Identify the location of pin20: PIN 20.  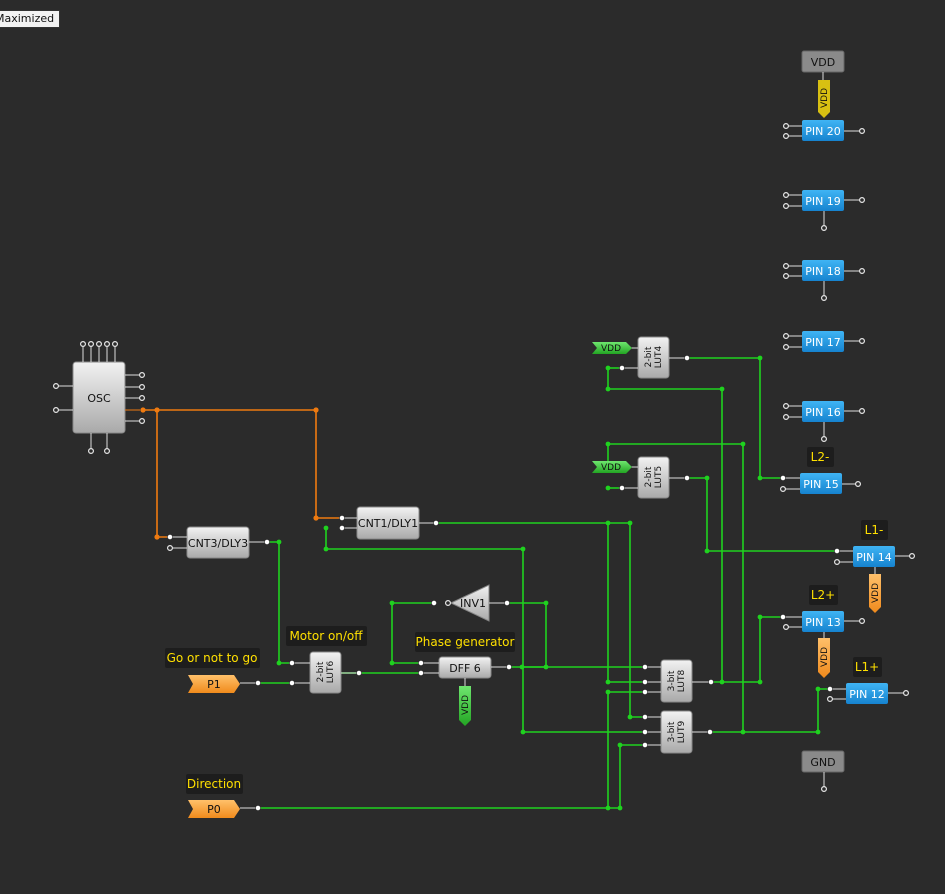
(823, 130).